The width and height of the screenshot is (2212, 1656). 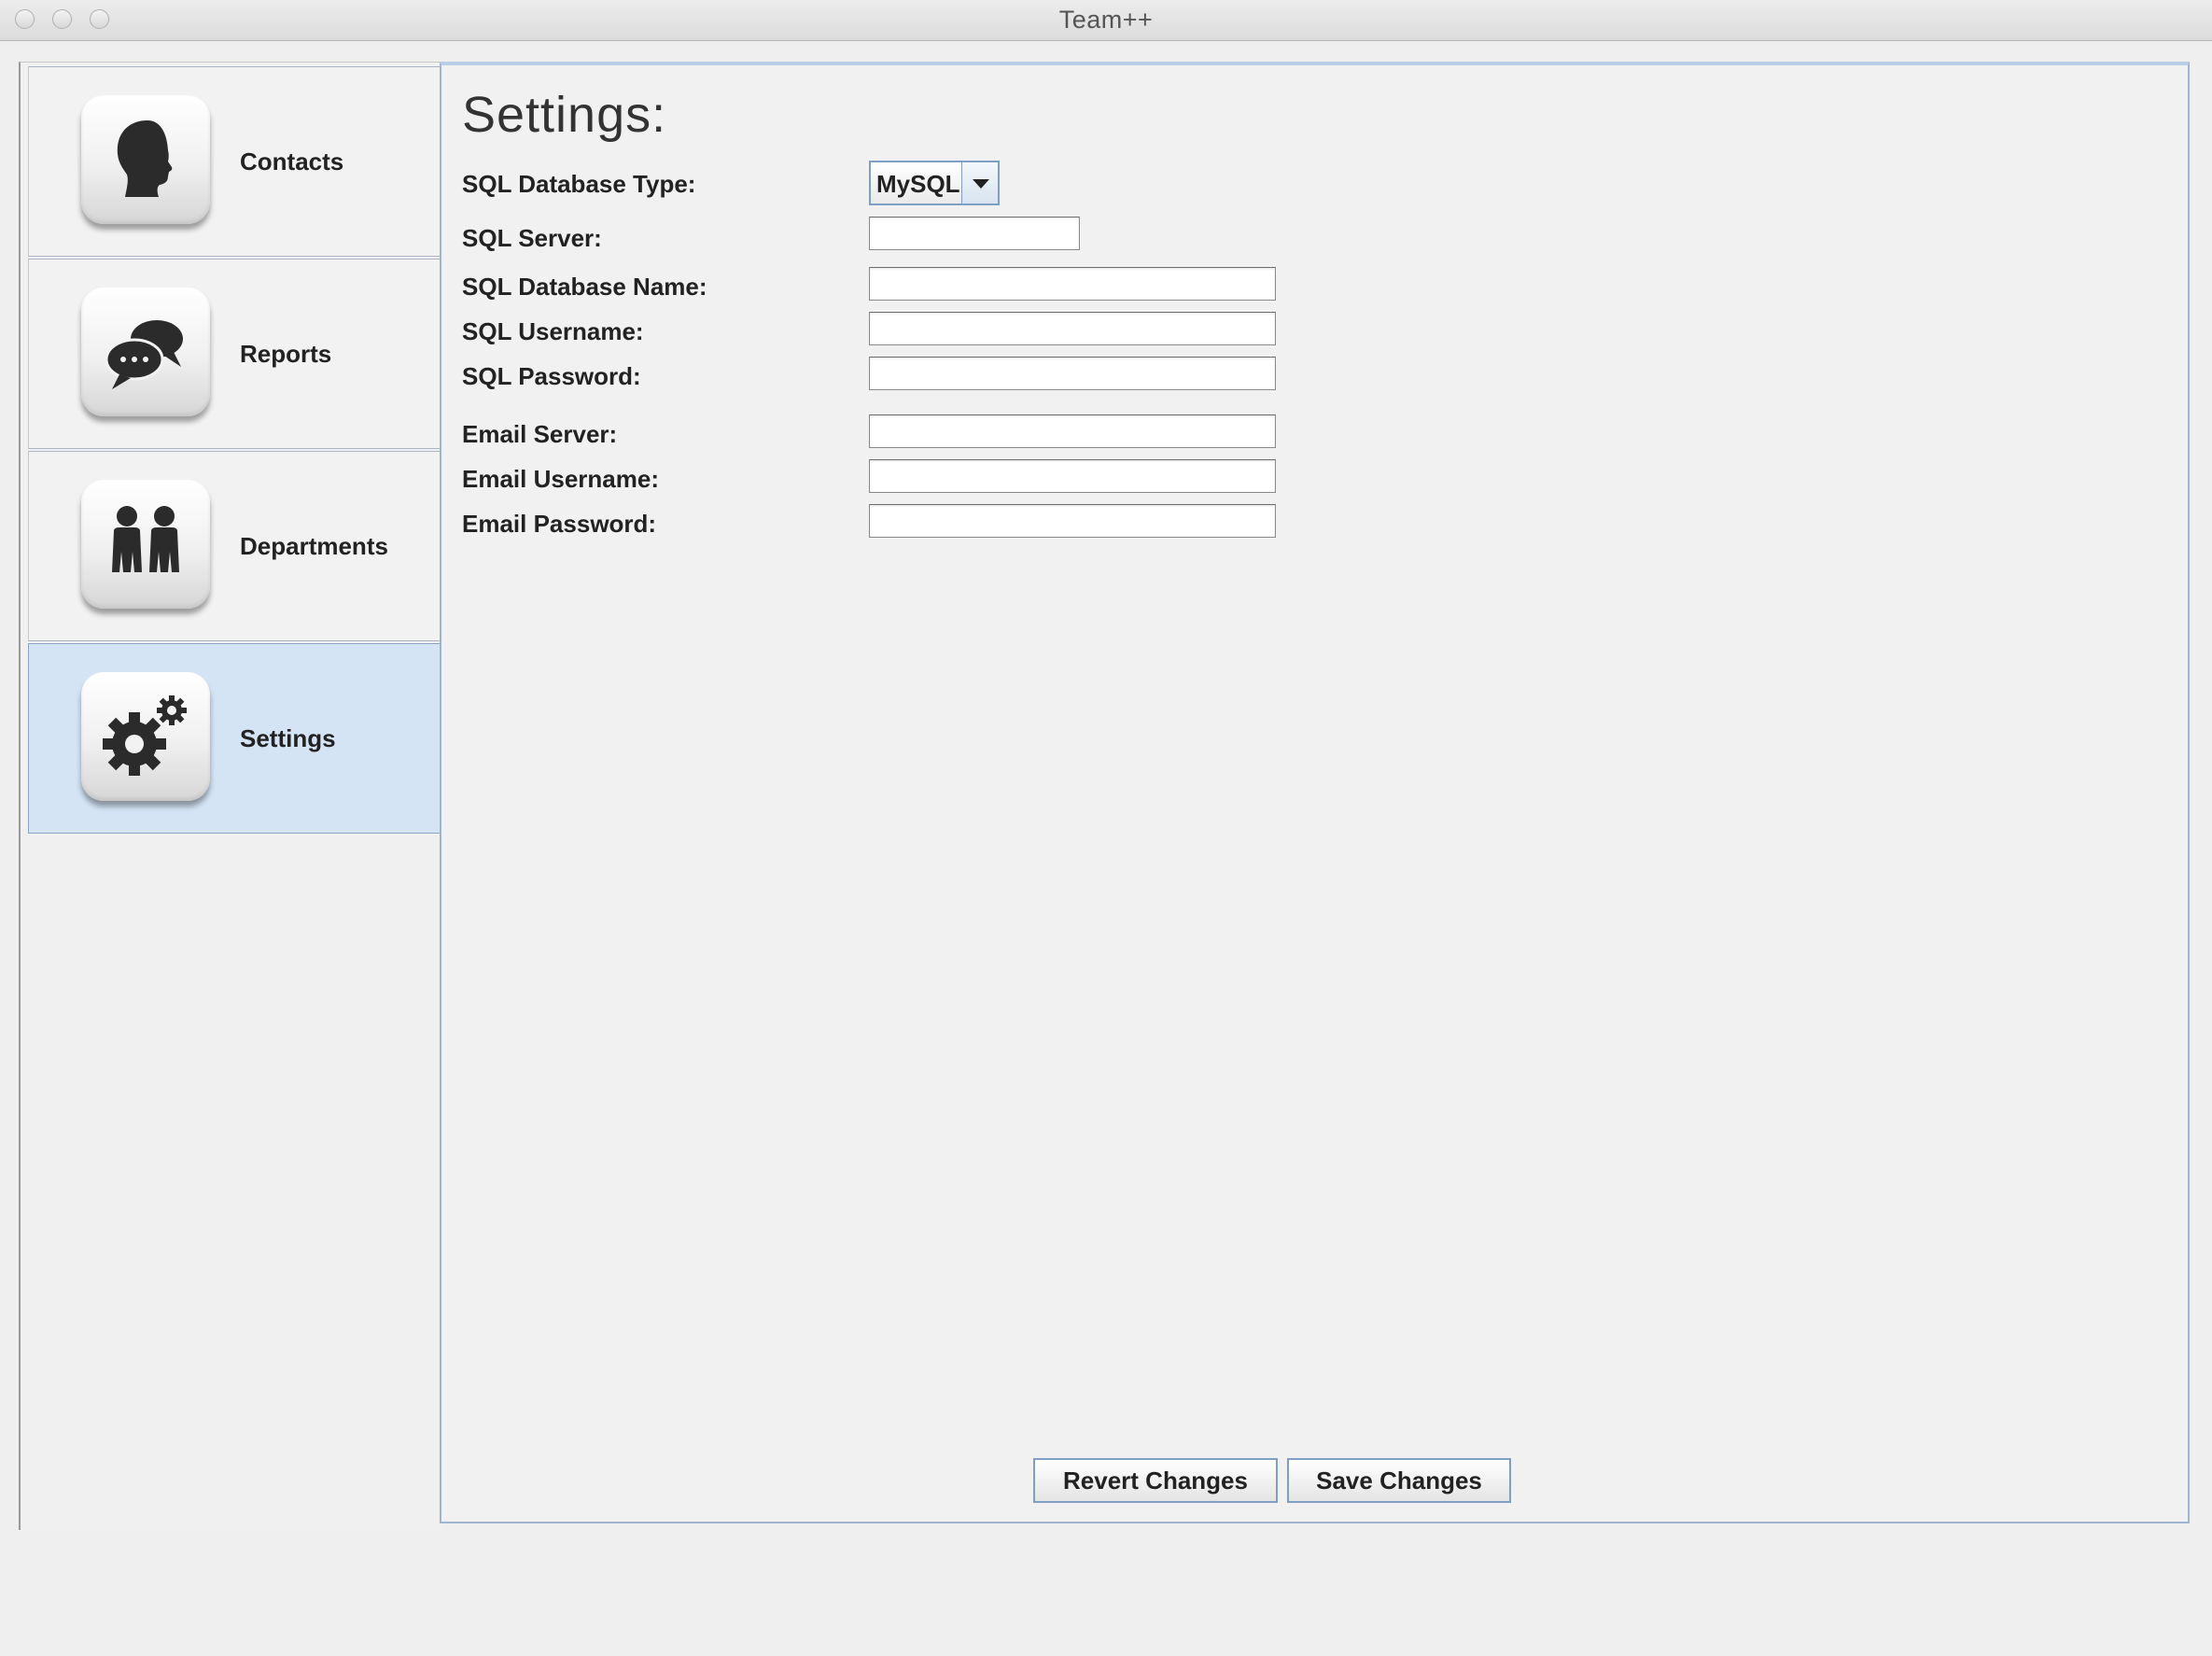 What do you see at coordinates (918, 184) in the screenshot?
I see `select-value: MySQL` at bounding box center [918, 184].